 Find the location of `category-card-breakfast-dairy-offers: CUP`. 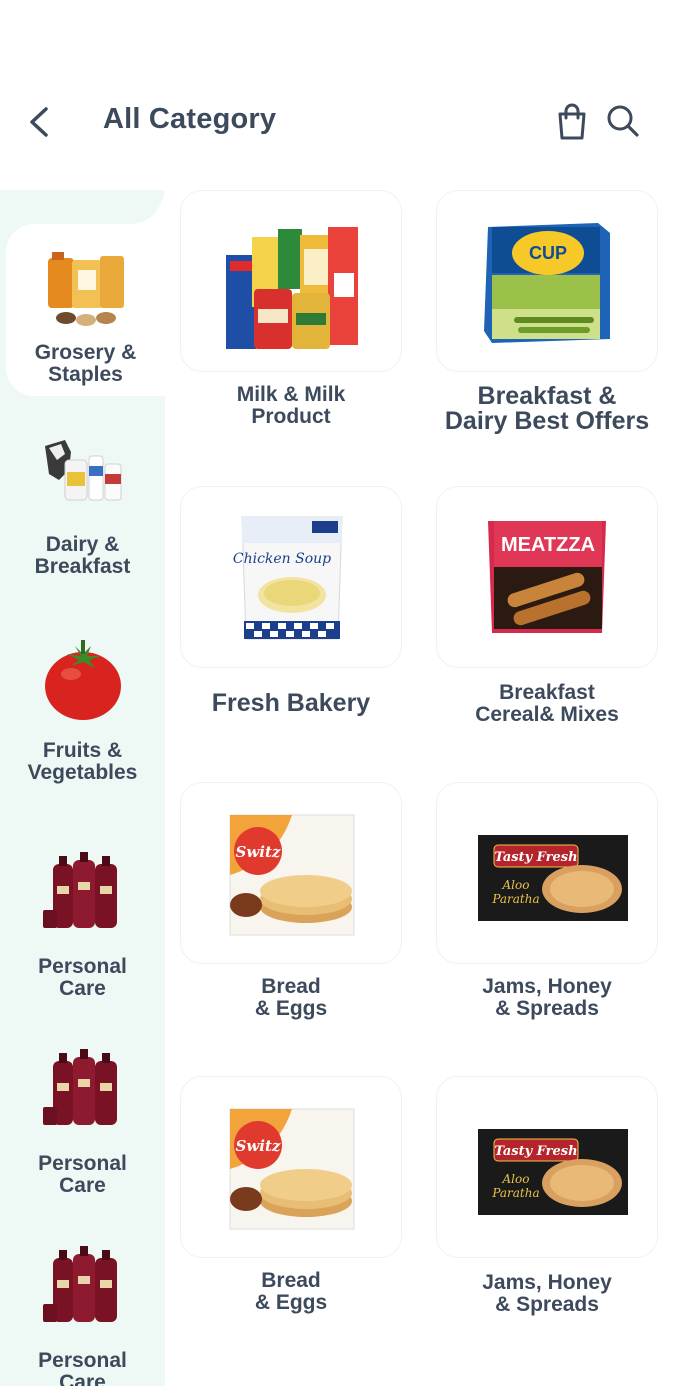

category-card-breakfast-dairy-offers: CUP is located at coordinates (547, 281).